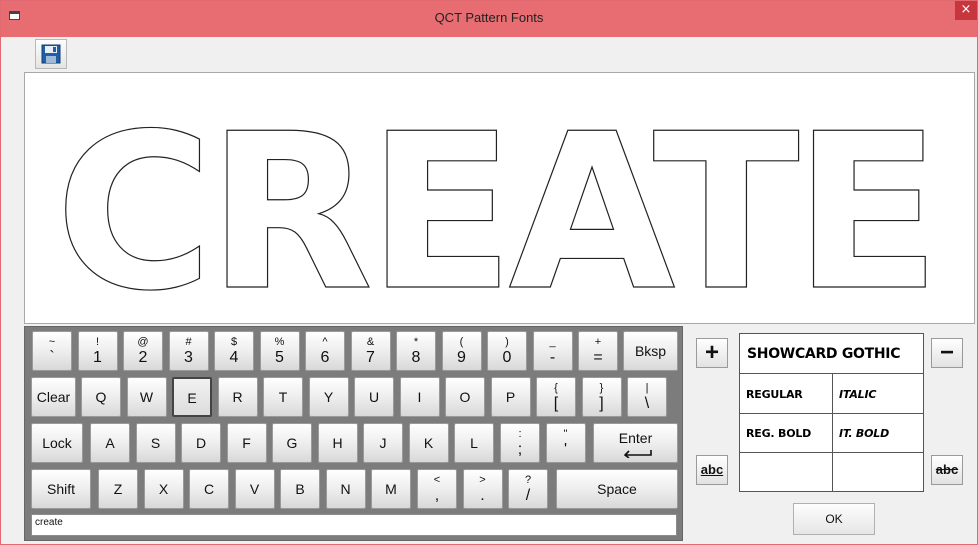 Image resolution: width=978 pixels, height=545 pixels. What do you see at coordinates (507, 357) in the screenshot?
I see `key-symbol: 0` at bounding box center [507, 357].